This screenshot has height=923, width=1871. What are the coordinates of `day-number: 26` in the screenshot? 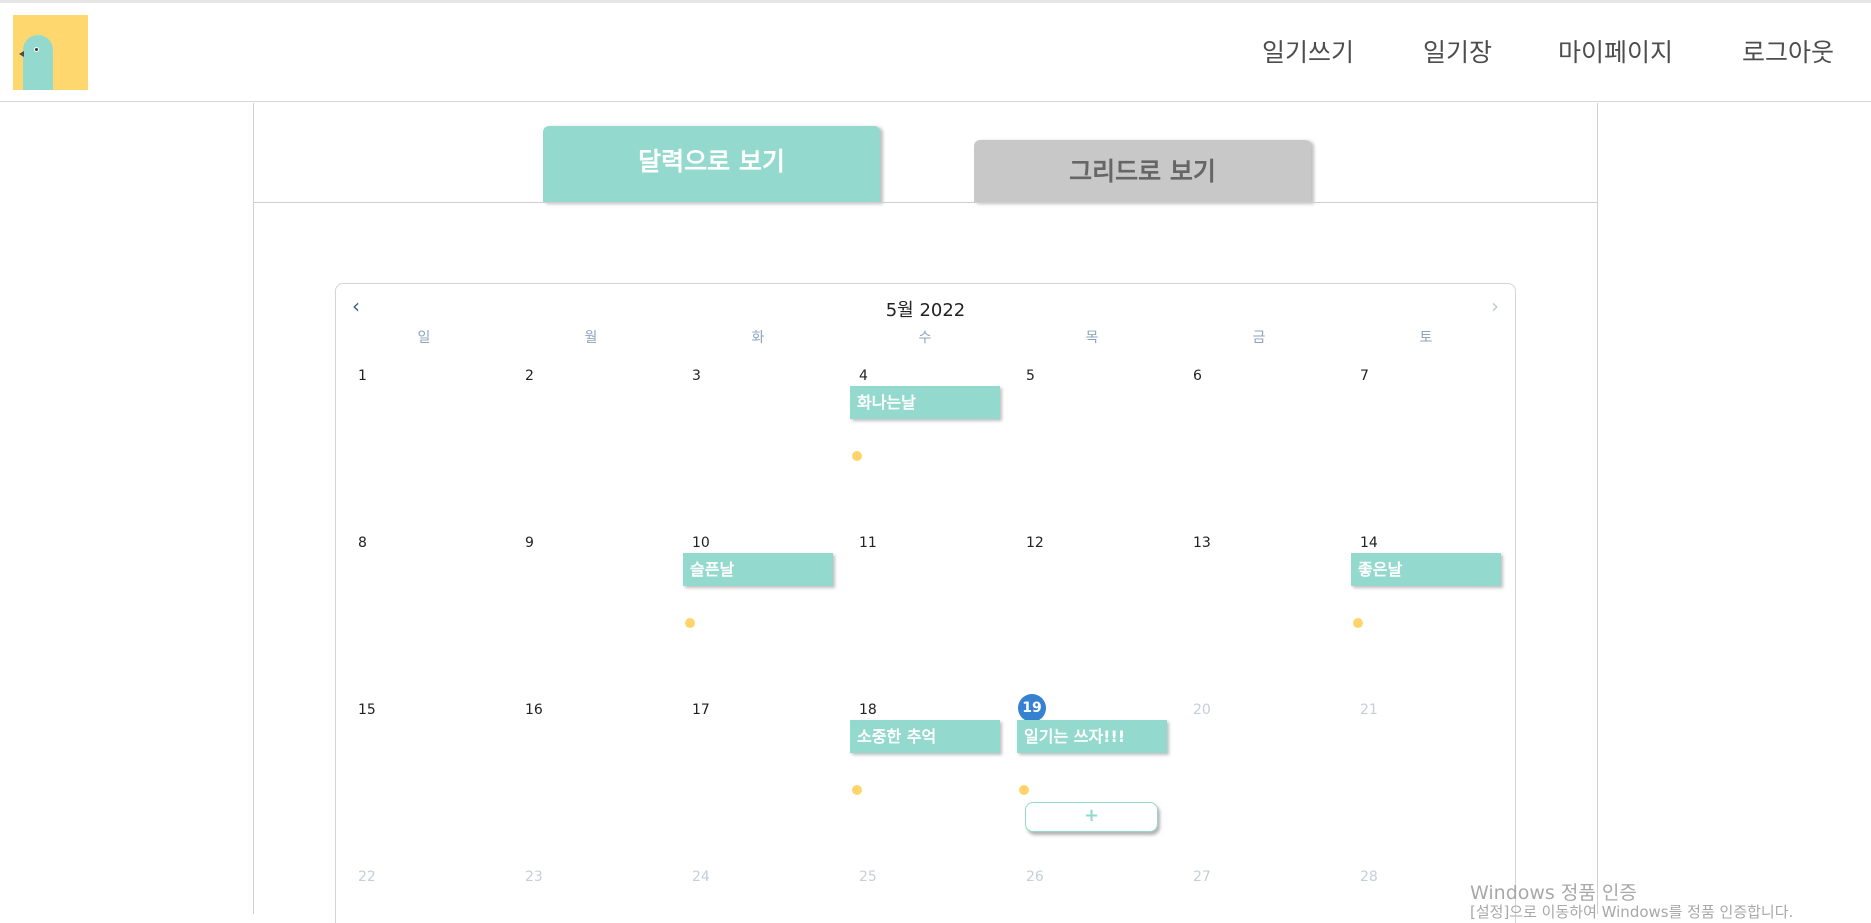 It's located at (1035, 877).